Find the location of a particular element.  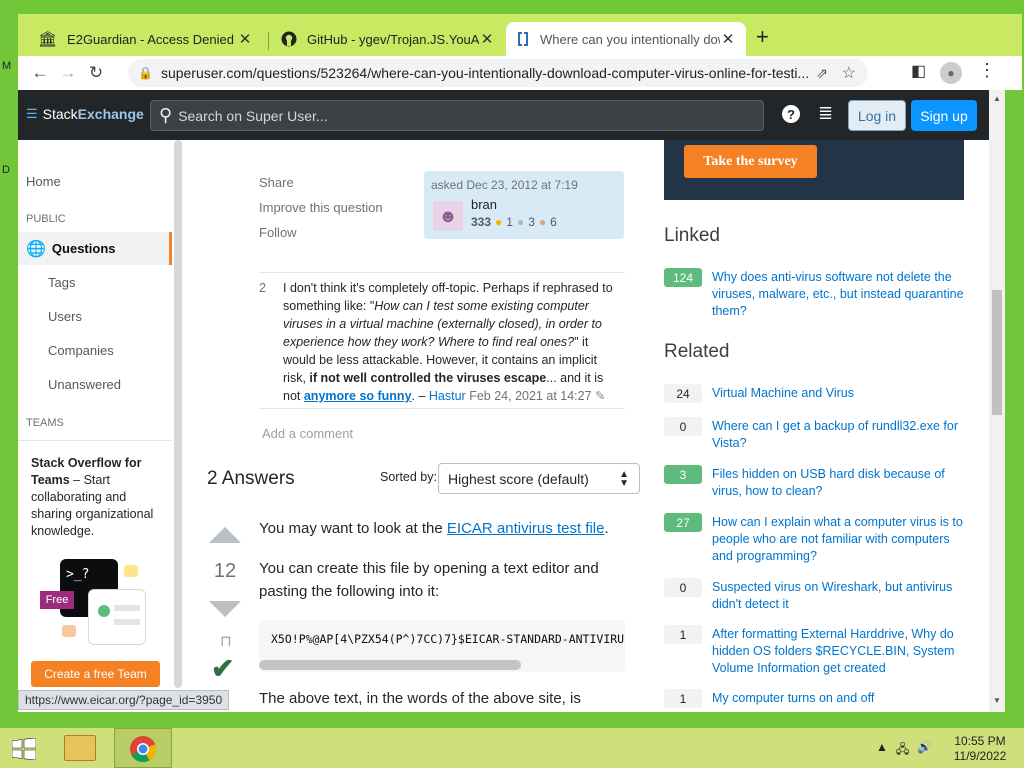

comment-link: anymore so funny is located at coordinates (358, 396).